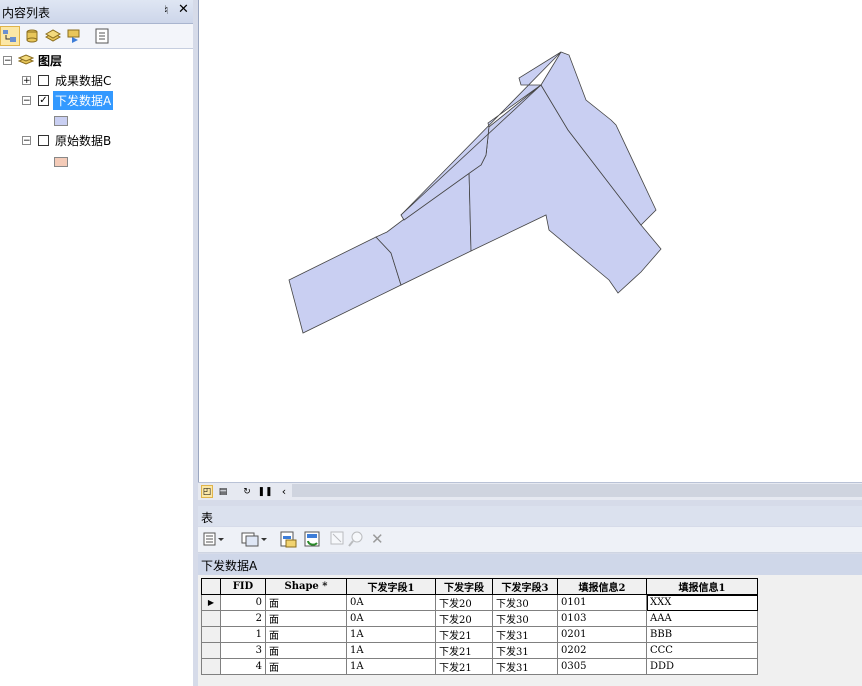 This screenshot has width=862, height=686. Describe the element at coordinates (61, 162) in the screenshot. I see `legend-swatch-b` at that location.